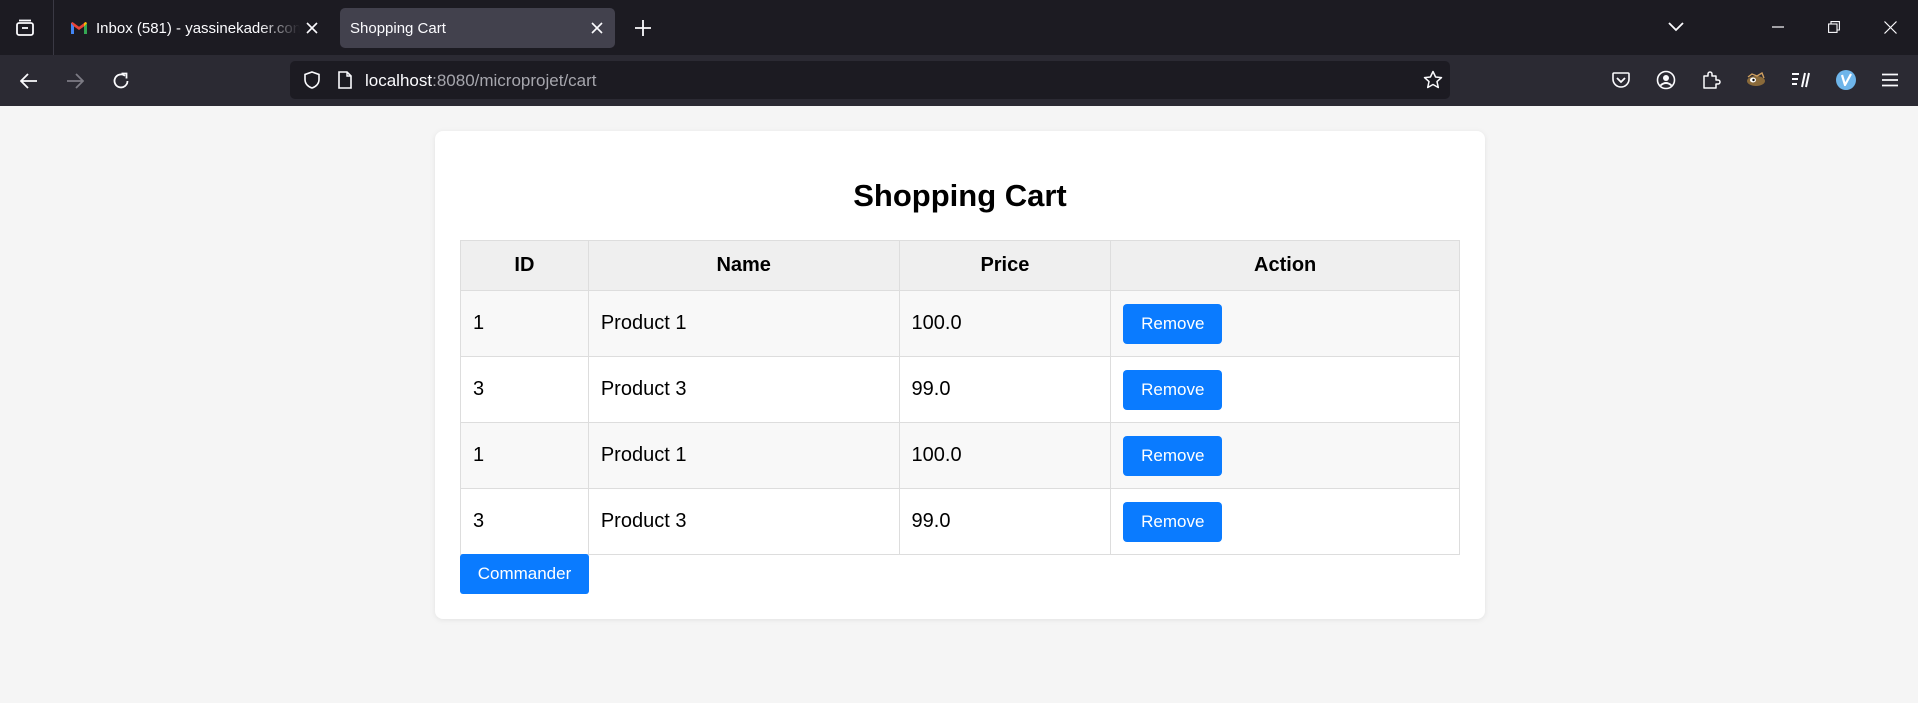  What do you see at coordinates (524, 265) in the screenshot?
I see `column-header-id: ID` at bounding box center [524, 265].